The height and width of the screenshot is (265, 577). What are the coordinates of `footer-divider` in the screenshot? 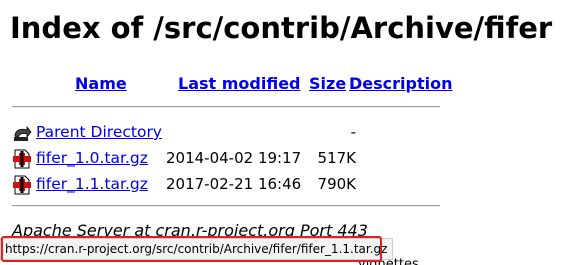 It's located at (226, 206).